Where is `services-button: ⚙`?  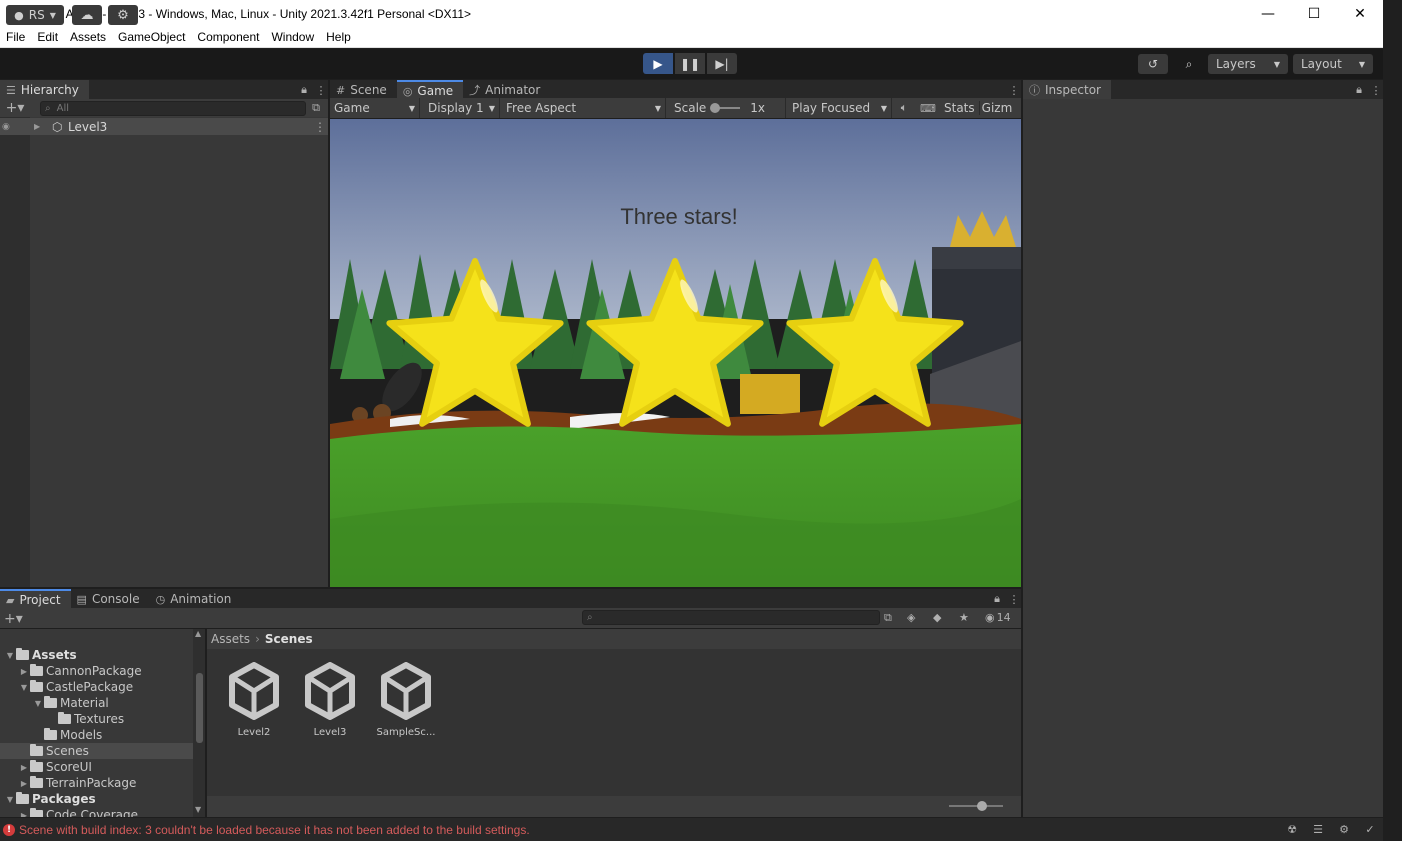
services-button: ⚙ is located at coordinates (123, 15).